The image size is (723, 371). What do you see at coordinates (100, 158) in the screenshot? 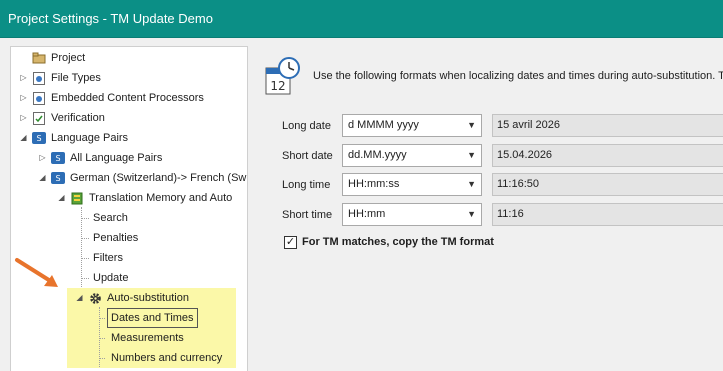
I see `tree-item-all-language-pairs: ▷ S All Language Pairs` at bounding box center [100, 158].